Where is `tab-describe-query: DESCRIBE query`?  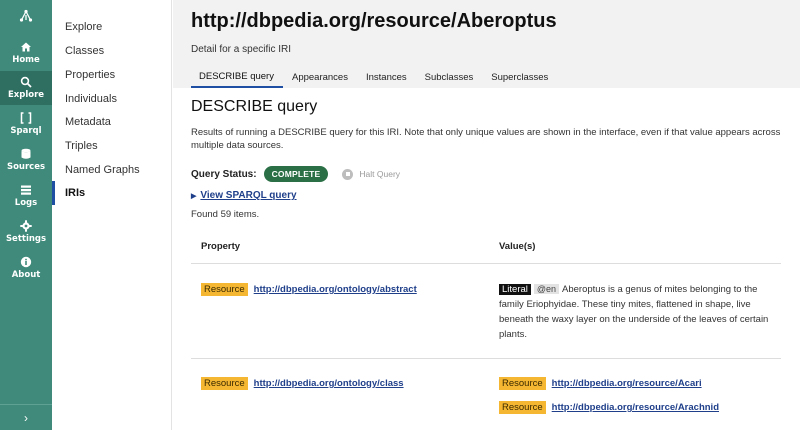 tab-describe-query: DESCRIBE query is located at coordinates (237, 77).